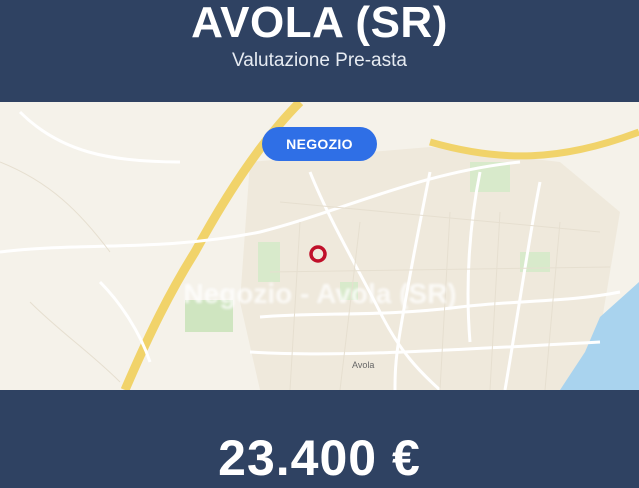  What do you see at coordinates (319, 60) in the screenshot?
I see `listing-subtitle: Valutazione Pre-asta` at bounding box center [319, 60].